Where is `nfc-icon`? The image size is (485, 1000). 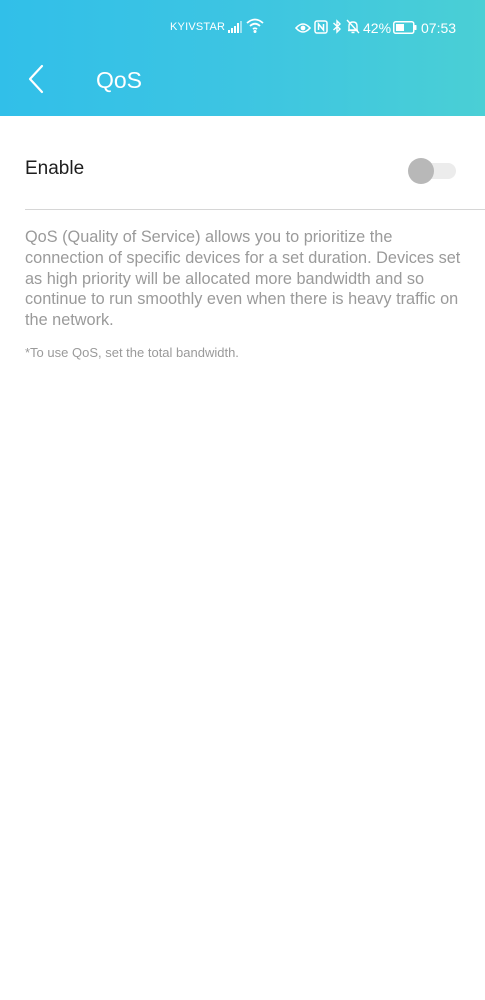 nfc-icon is located at coordinates (321, 29).